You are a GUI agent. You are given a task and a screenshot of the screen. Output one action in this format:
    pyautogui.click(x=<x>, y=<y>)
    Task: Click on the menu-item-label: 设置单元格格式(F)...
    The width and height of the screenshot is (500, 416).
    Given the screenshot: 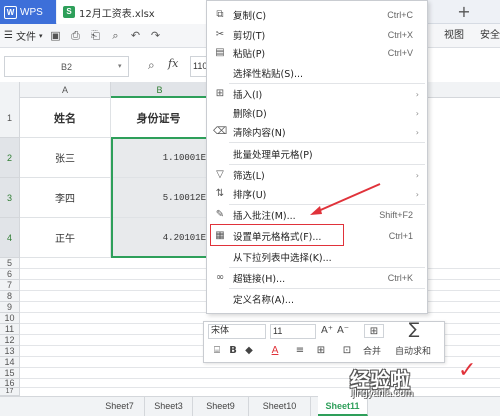 What is the action you would take?
    pyautogui.click(x=277, y=237)
    